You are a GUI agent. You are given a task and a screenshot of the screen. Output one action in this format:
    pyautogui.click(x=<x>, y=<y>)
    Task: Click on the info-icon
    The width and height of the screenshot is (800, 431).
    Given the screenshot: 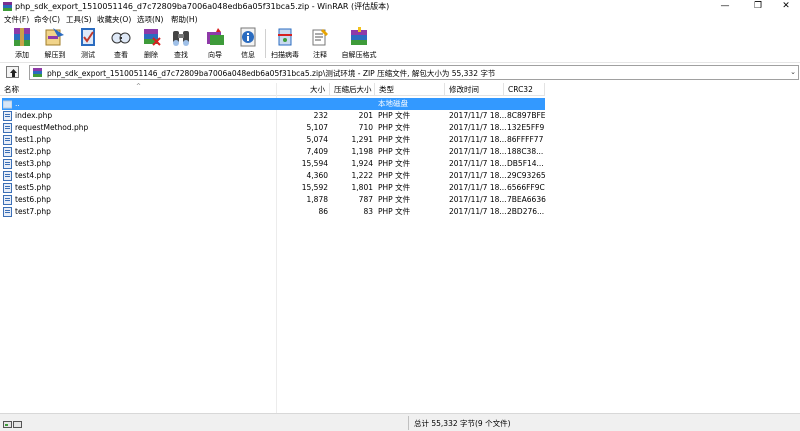 What is the action you would take?
    pyautogui.click(x=248, y=37)
    